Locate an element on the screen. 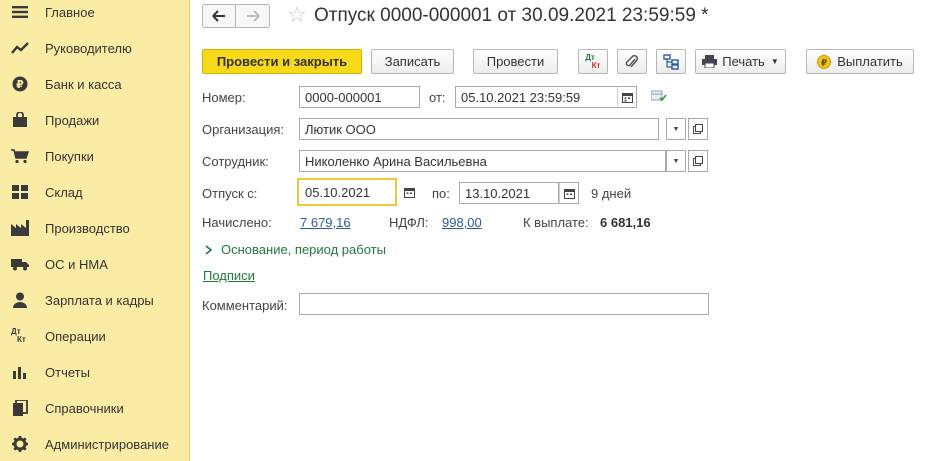 The height and width of the screenshot is (461, 934). document-date-field: 05.10.2021 23:59:59 is located at coordinates (536, 97).